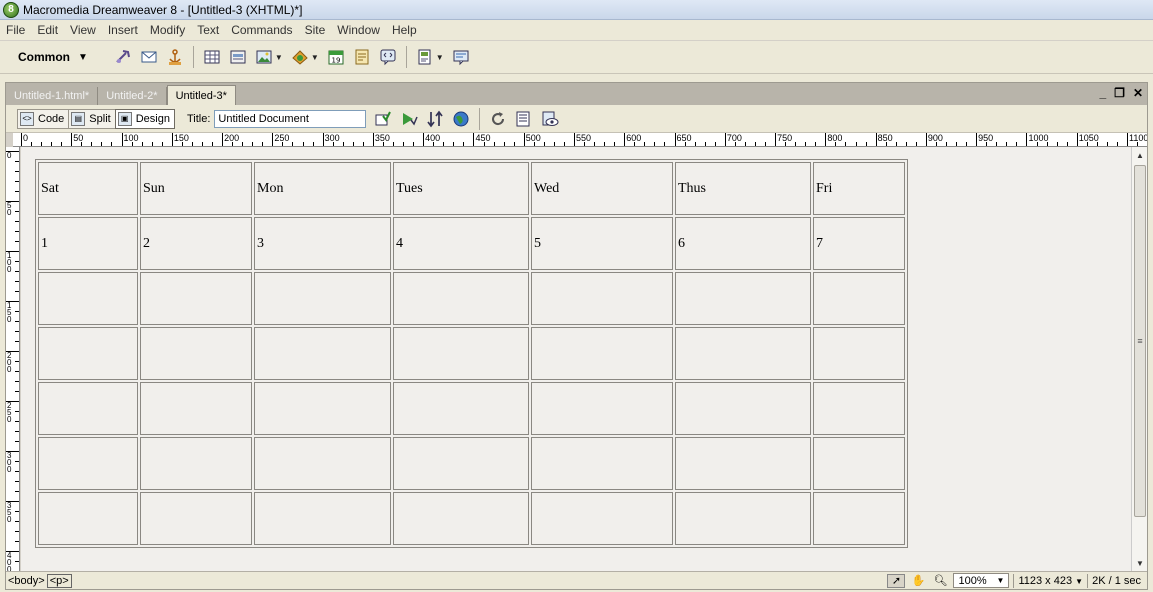 Image resolution: width=1153 pixels, height=592 pixels. What do you see at coordinates (1102, 93) in the screenshot?
I see `minimize-button: _` at bounding box center [1102, 93].